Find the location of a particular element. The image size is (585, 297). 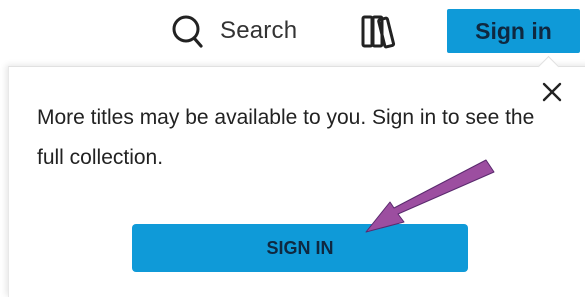

header-sign-in-button: Sign in is located at coordinates (513, 31).